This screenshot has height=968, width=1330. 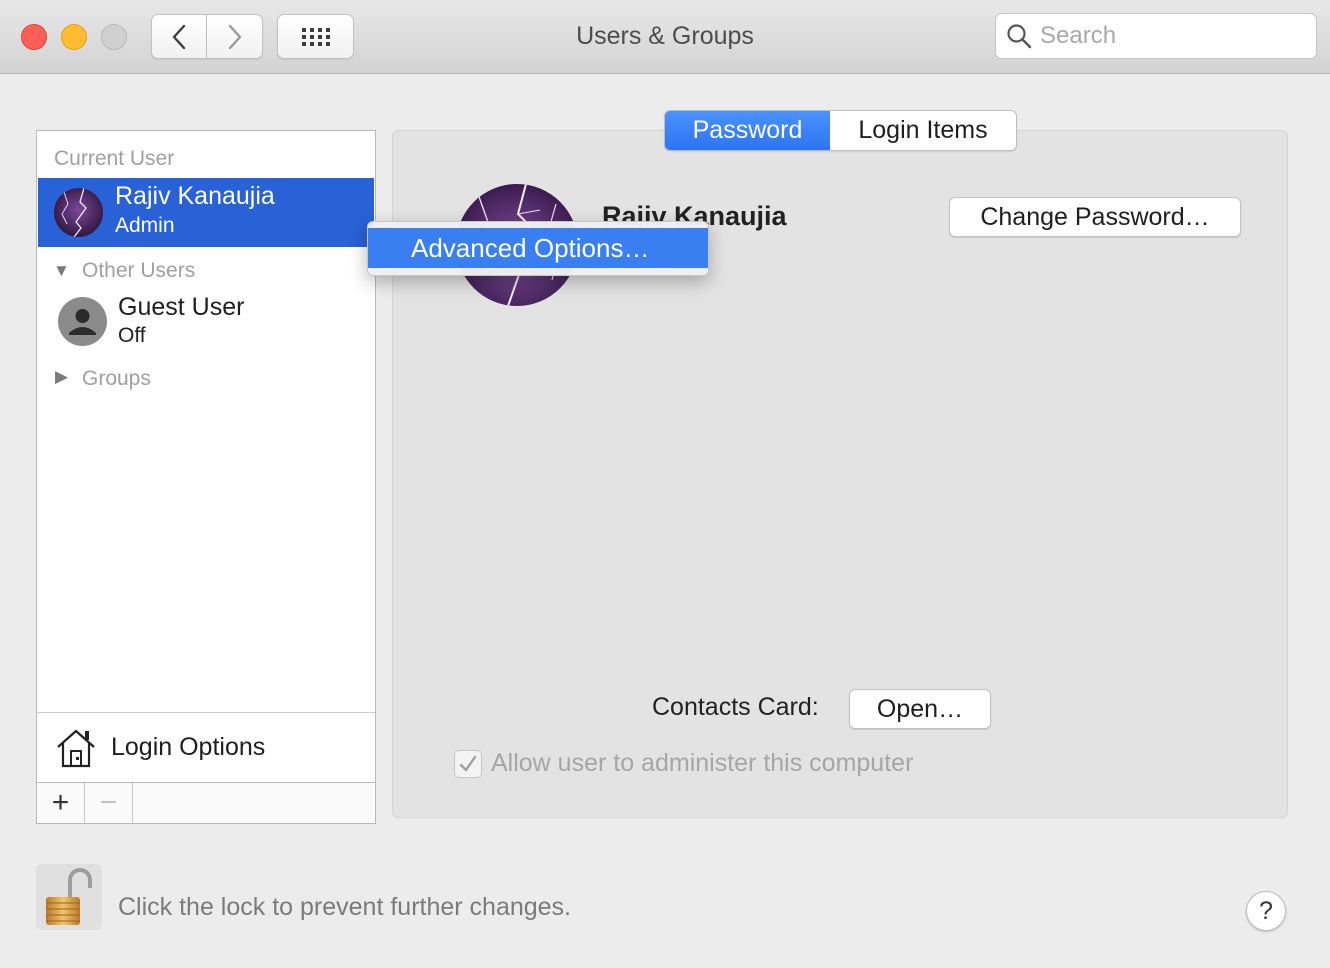 What do you see at coordinates (76, 748) in the screenshot?
I see `house-icon` at bounding box center [76, 748].